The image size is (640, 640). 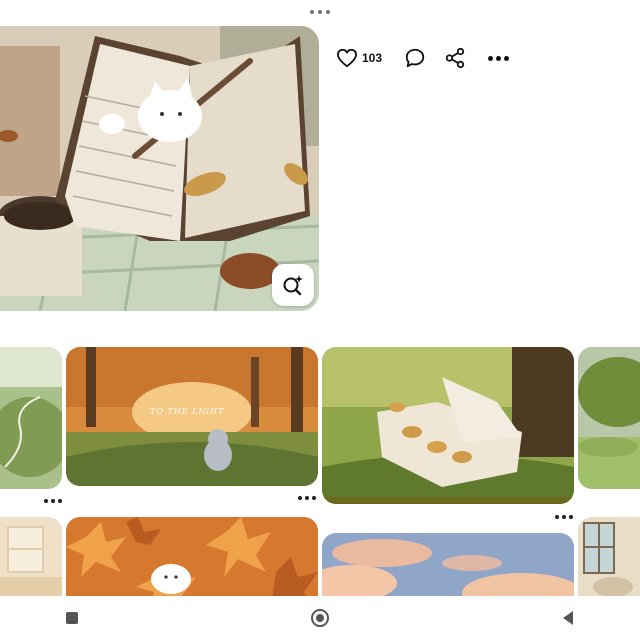 What do you see at coordinates (491, 58) in the screenshot?
I see `more-icon` at bounding box center [491, 58].